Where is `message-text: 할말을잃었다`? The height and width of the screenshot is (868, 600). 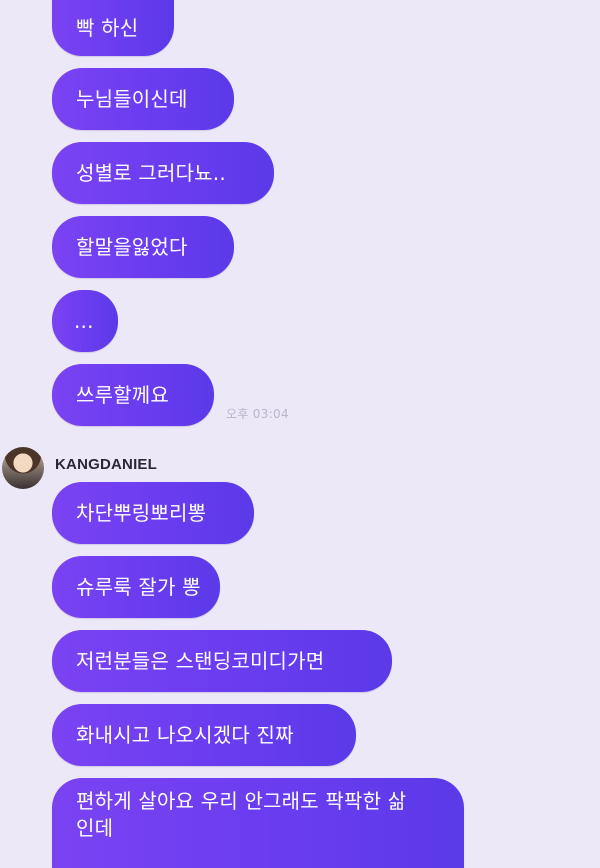 message-text: 할말을잃었다 is located at coordinates (132, 246).